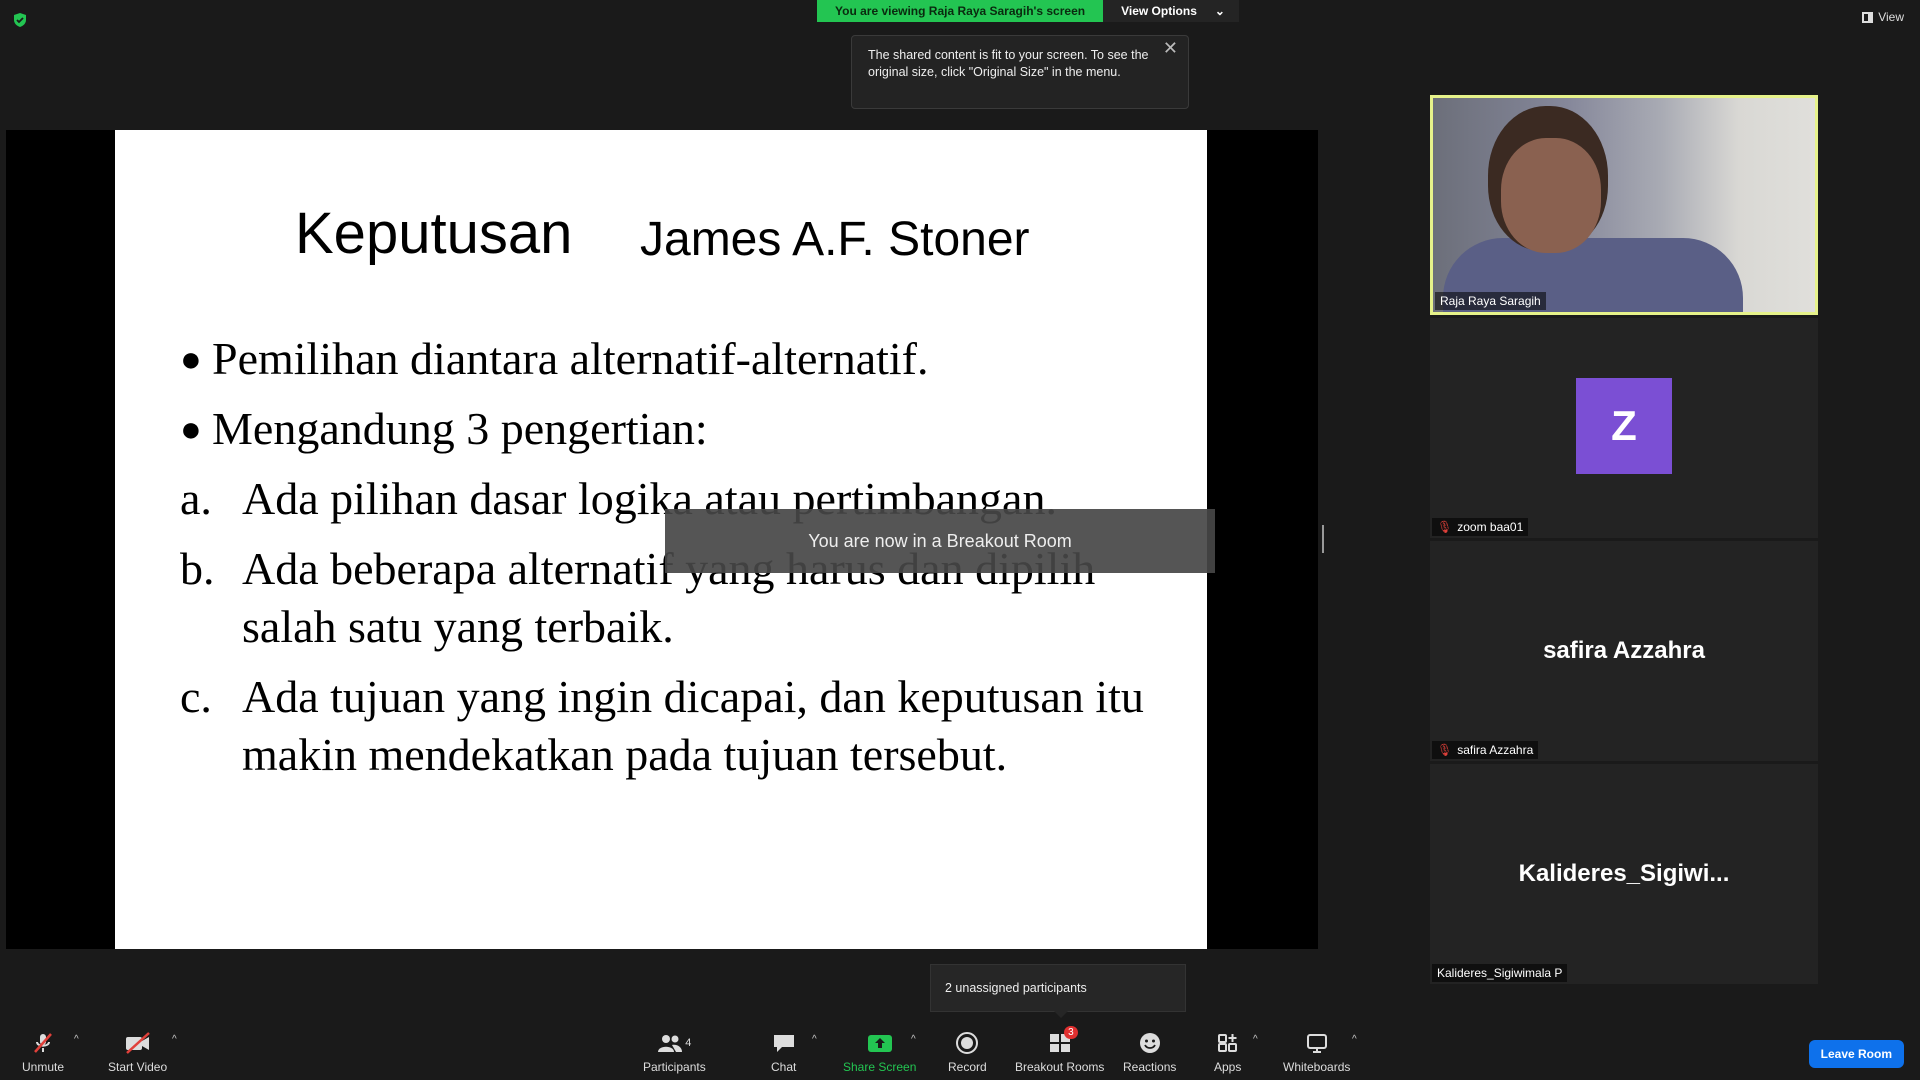 This screenshot has height=1080, width=1920. Describe the element at coordinates (880, 1067) in the screenshot. I see `share-screen-label: Share Screen` at that location.